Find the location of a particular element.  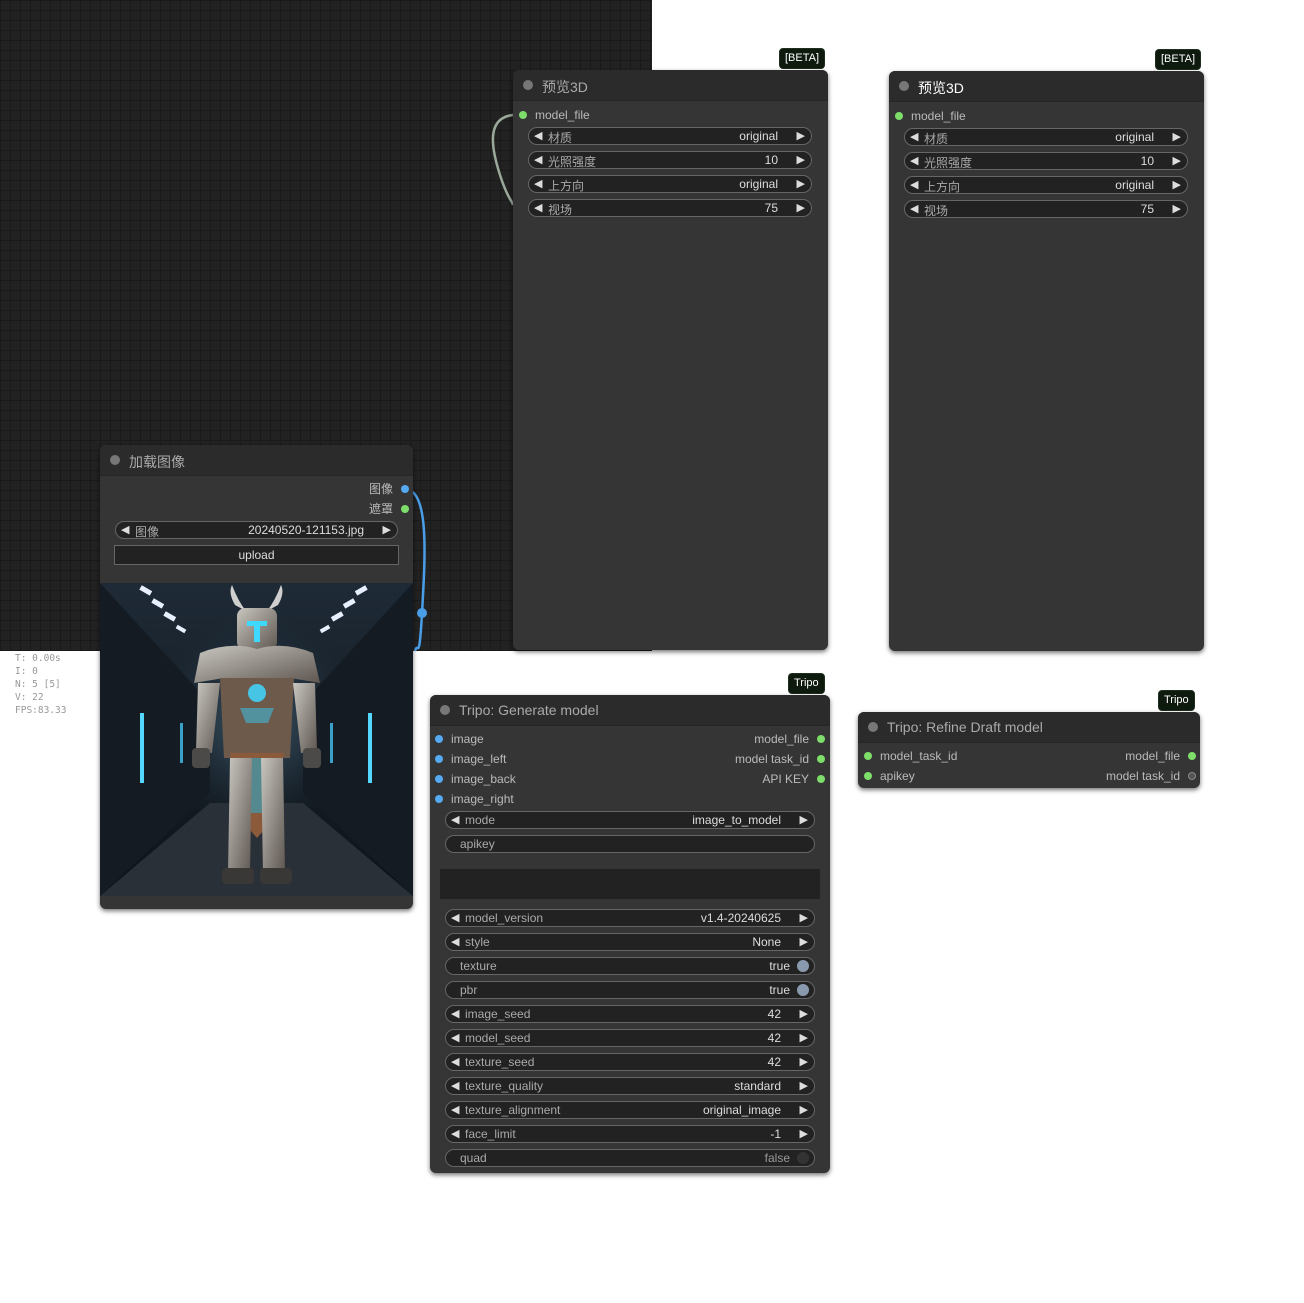

widget-apikey: apikey is located at coordinates (630, 844).